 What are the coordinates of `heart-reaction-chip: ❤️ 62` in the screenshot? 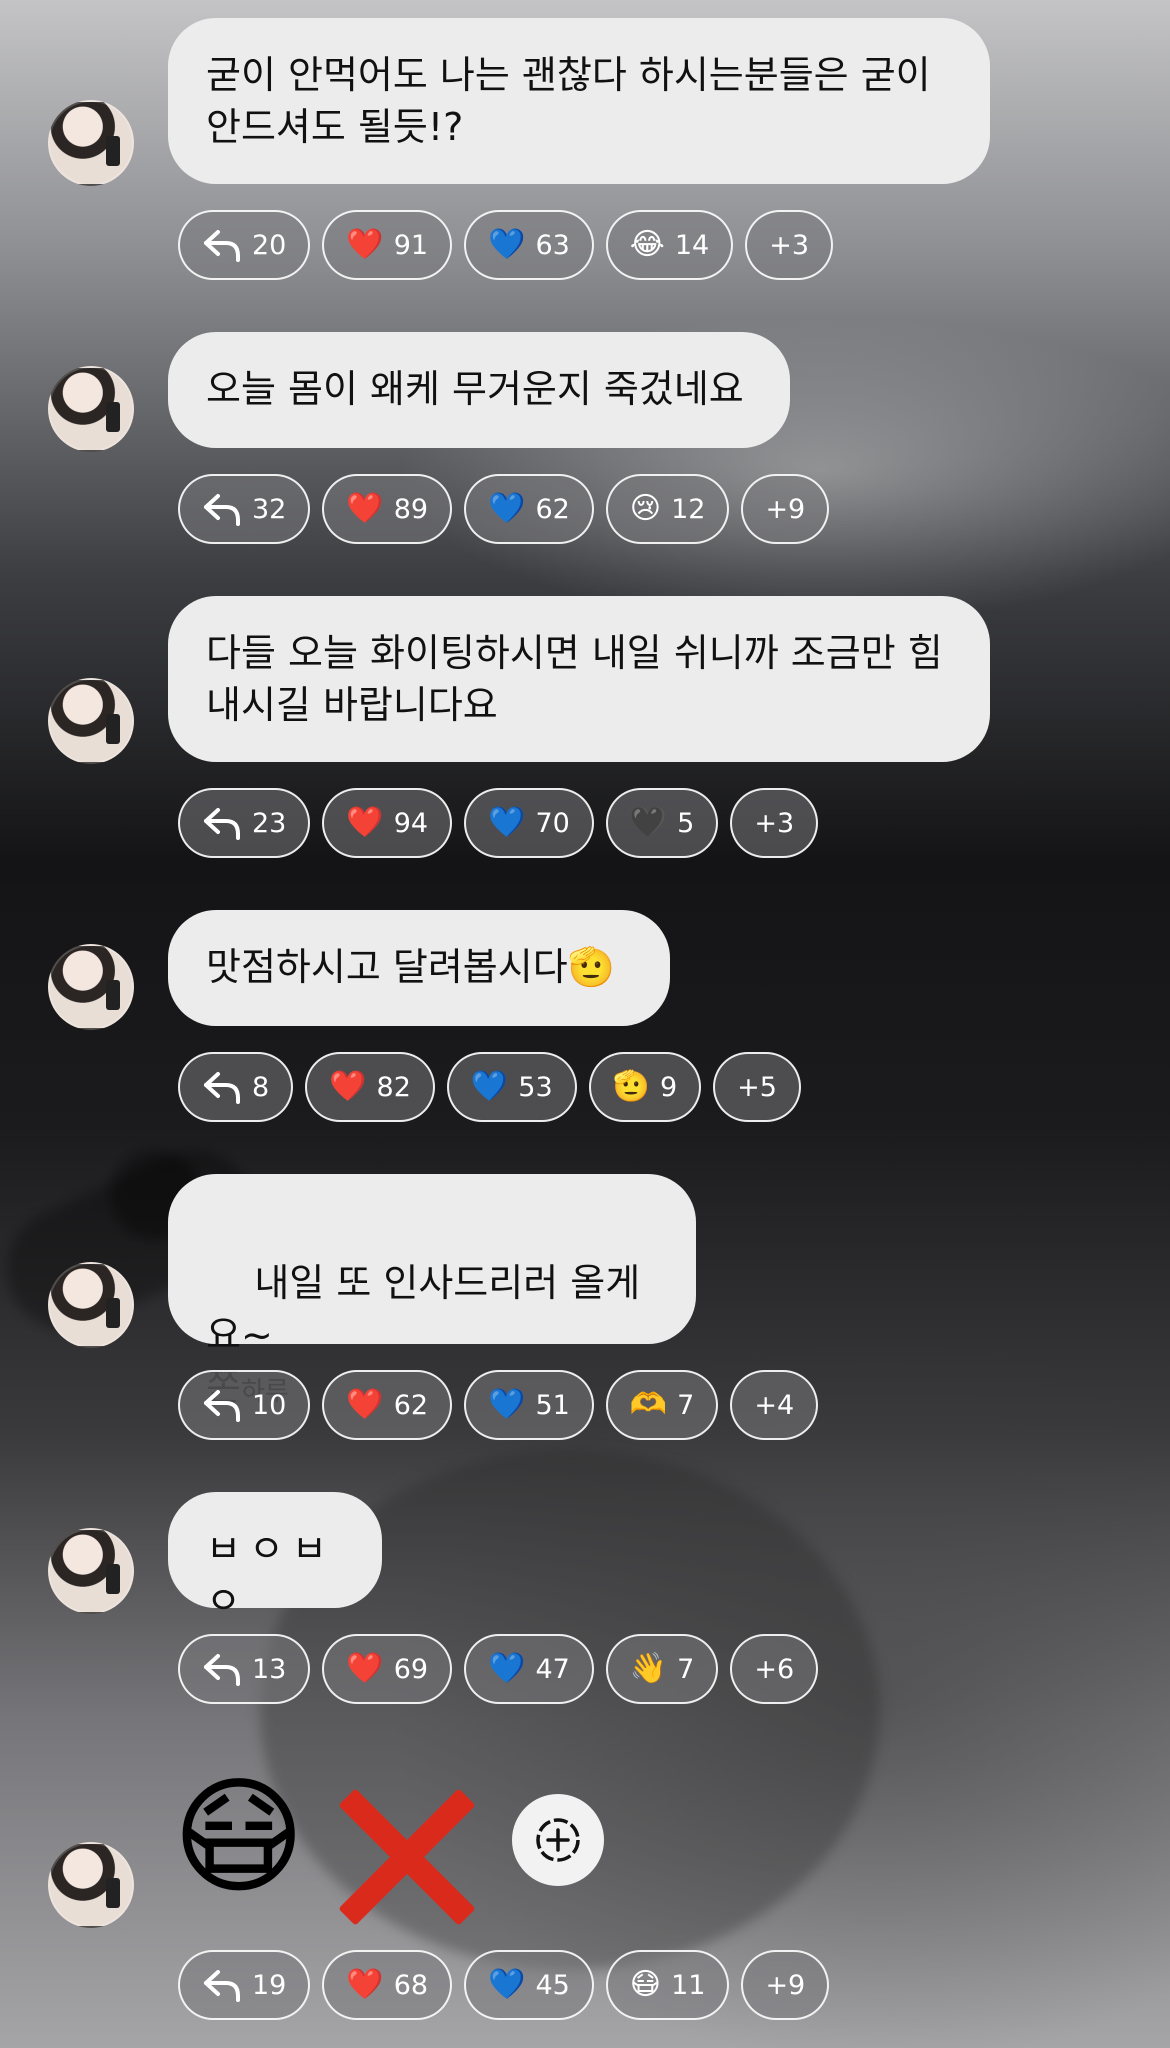 It's located at (387, 1405).